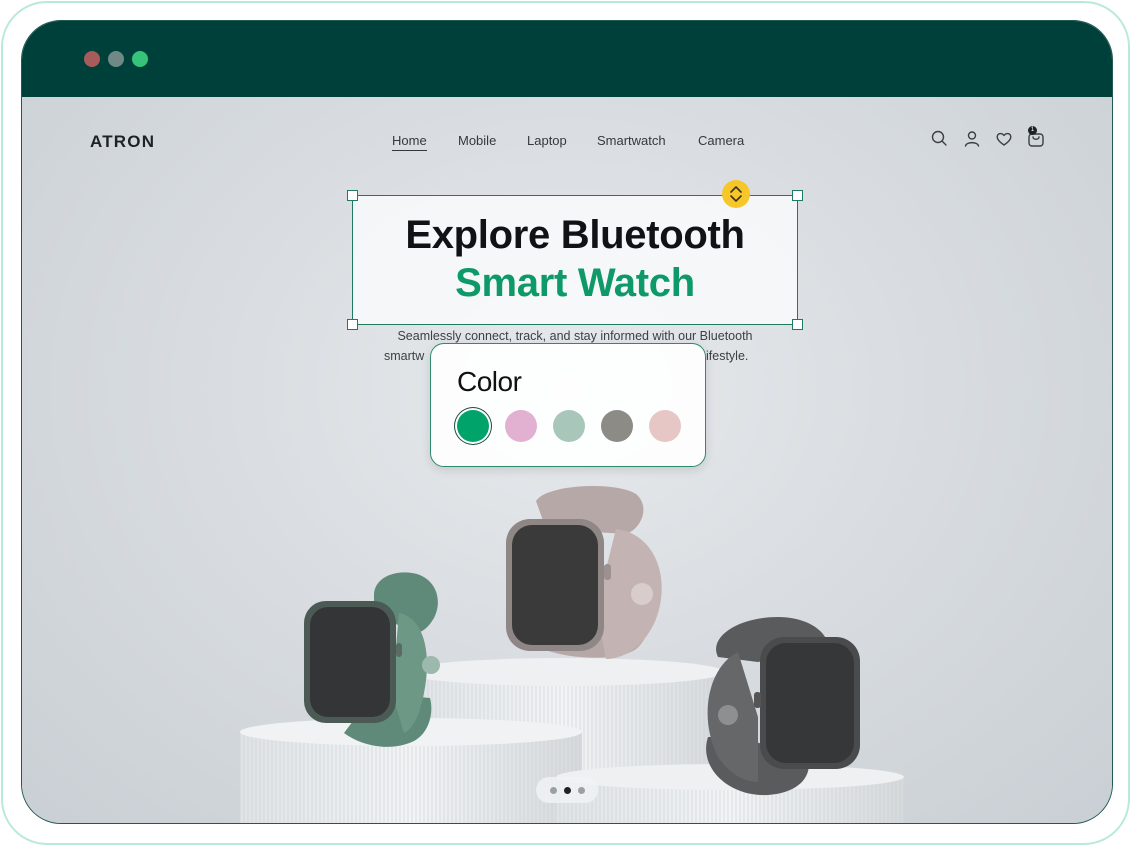  I want to click on hero-headline: Explore Bluetooth, so click(575, 235).